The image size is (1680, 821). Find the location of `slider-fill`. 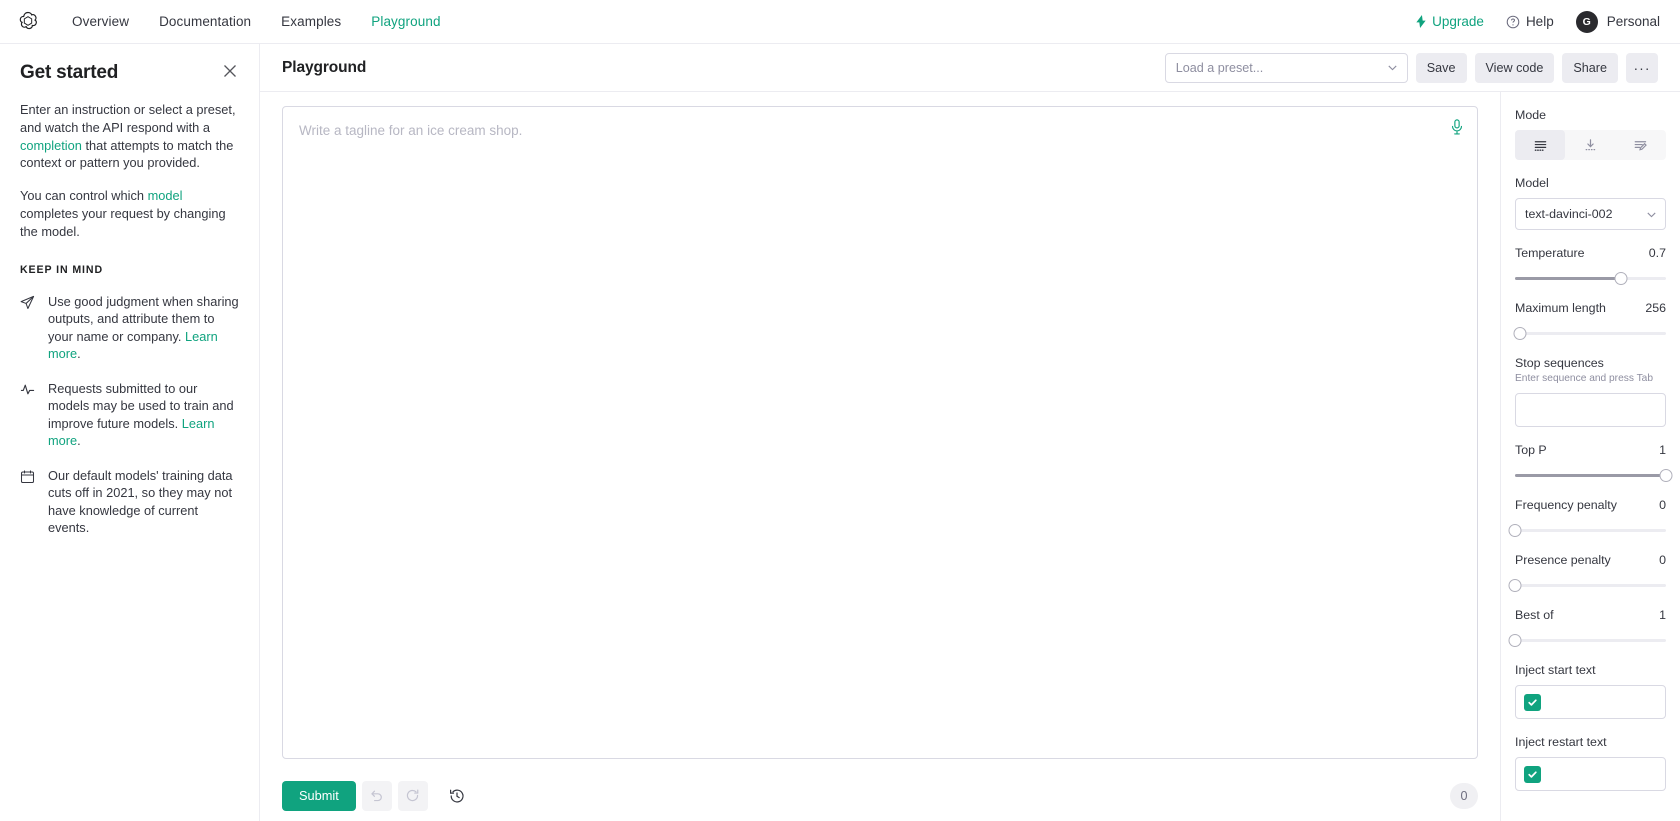

slider-fill is located at coordinates (1590, 475).